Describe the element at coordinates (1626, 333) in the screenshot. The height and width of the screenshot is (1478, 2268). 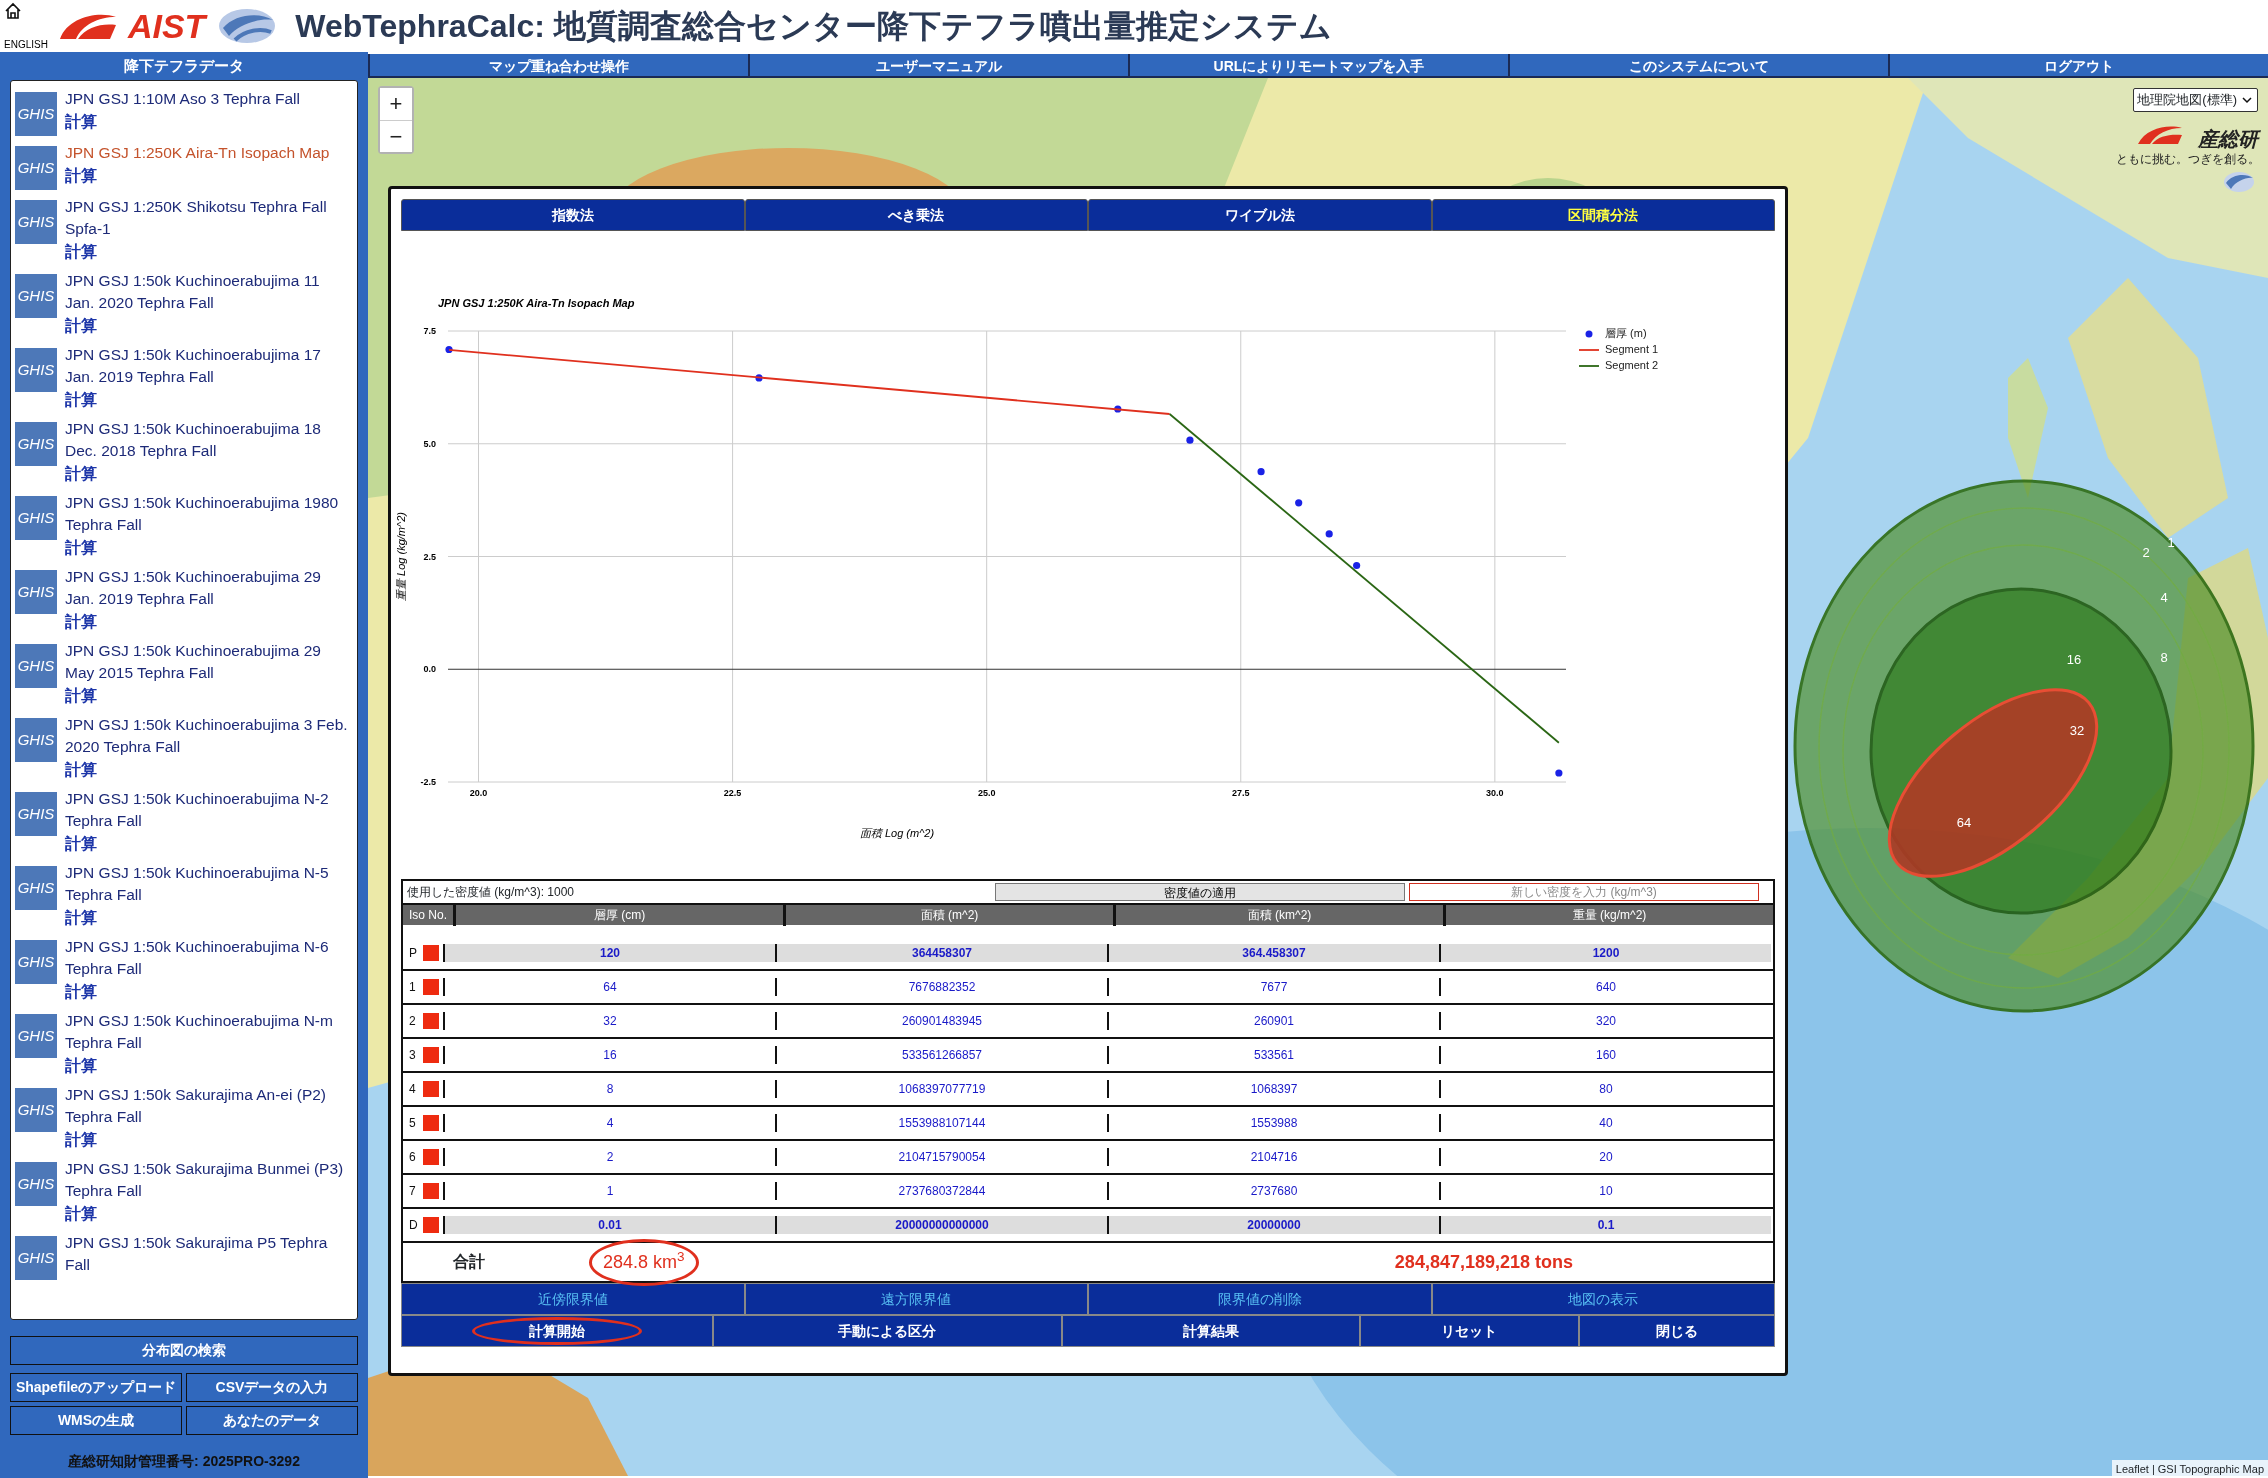
I see `legend-label: 層厚 (m)` at that location.